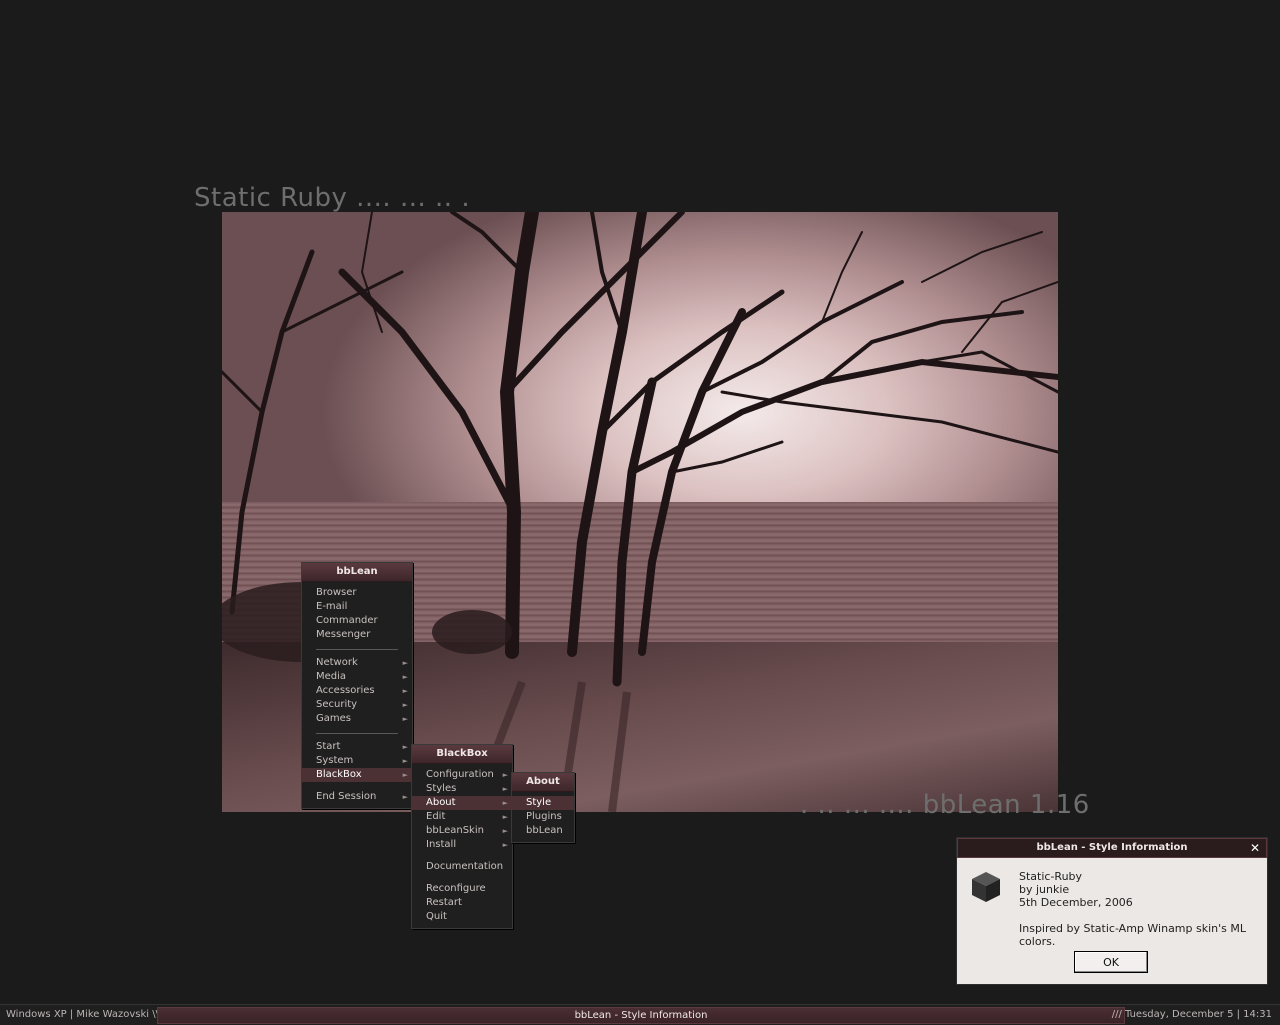 The width and height of the screenshot is (1280, 1025). What do you see at coordinates (465, 866) in the screenshot?
I see `menu-item-label: Documentation` at bounding box center [465, 866].